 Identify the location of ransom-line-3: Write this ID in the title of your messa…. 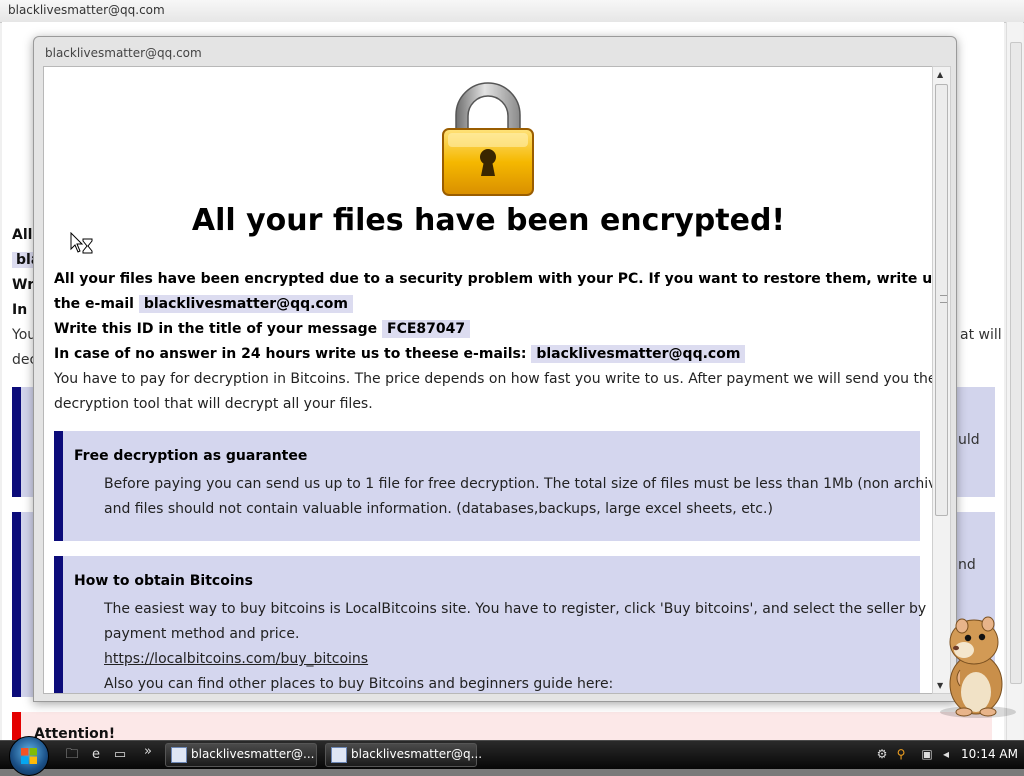
(262, 329).